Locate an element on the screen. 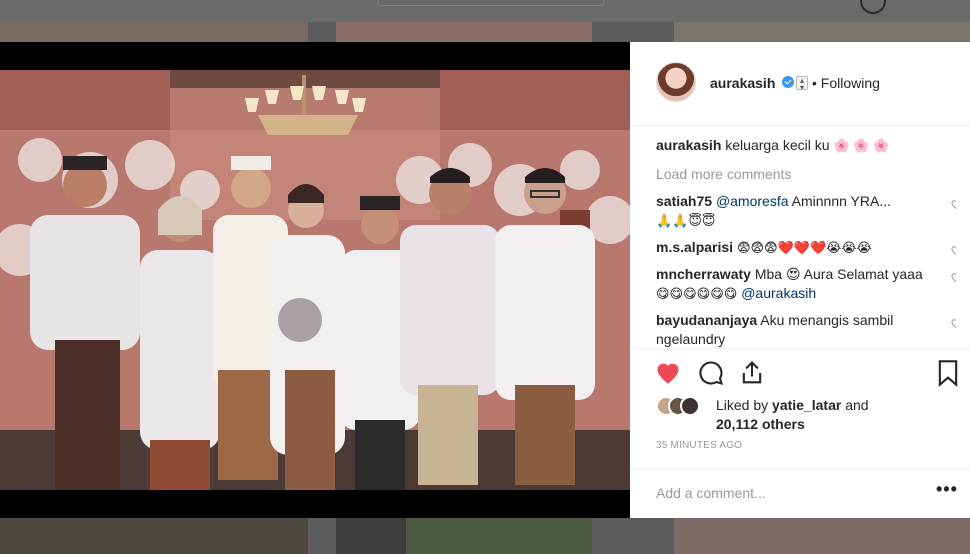 The image size is (970, 554). likes-and: and is located at coordinates (857, 405).